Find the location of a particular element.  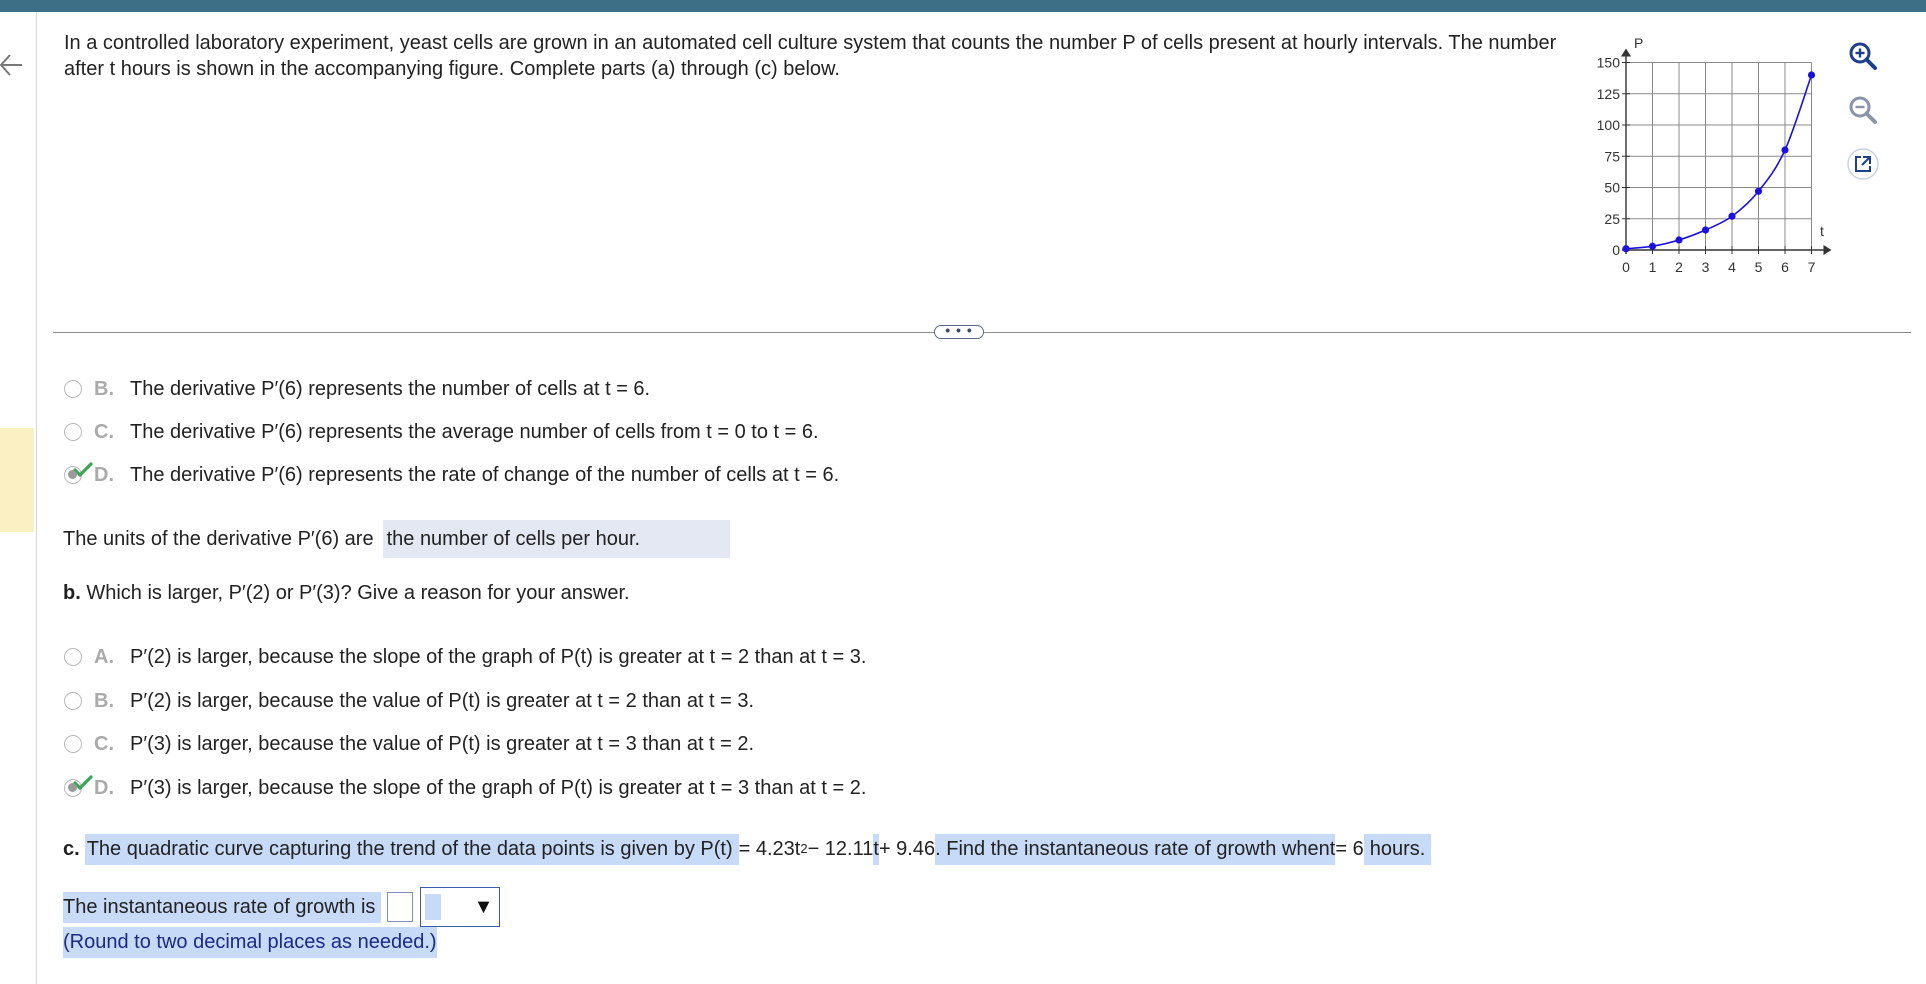

y-tick-label: 100 is located at coordinates (1609, 125).